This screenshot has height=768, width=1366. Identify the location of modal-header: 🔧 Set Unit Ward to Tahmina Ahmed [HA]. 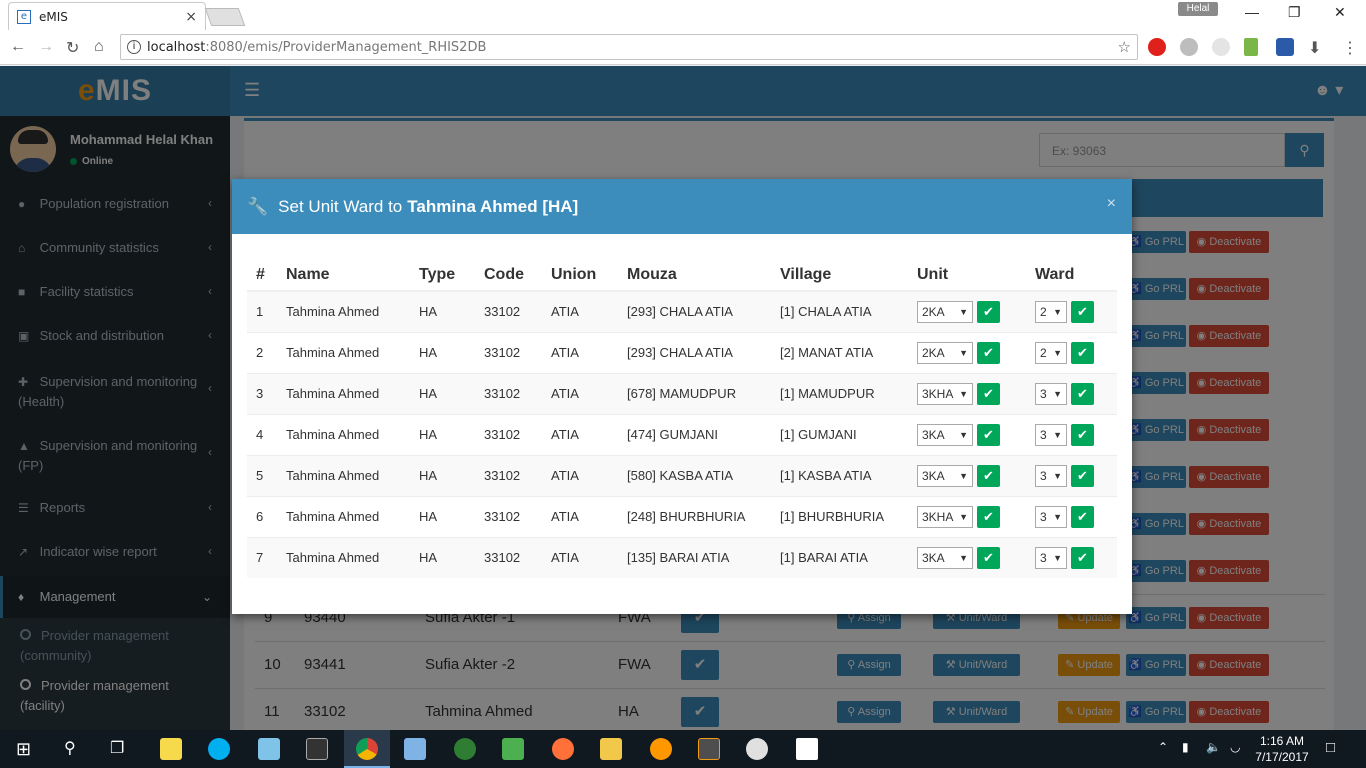
(682, 206).